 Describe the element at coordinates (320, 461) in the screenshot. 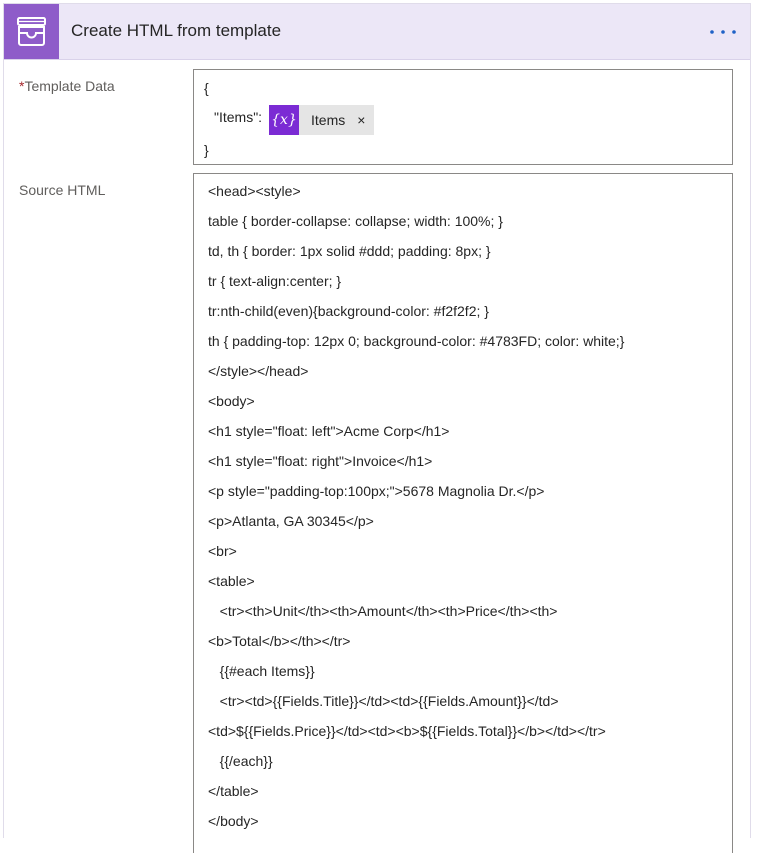

I see `code-line: <h1 style="float: right">Invoice</h1>` at that location.